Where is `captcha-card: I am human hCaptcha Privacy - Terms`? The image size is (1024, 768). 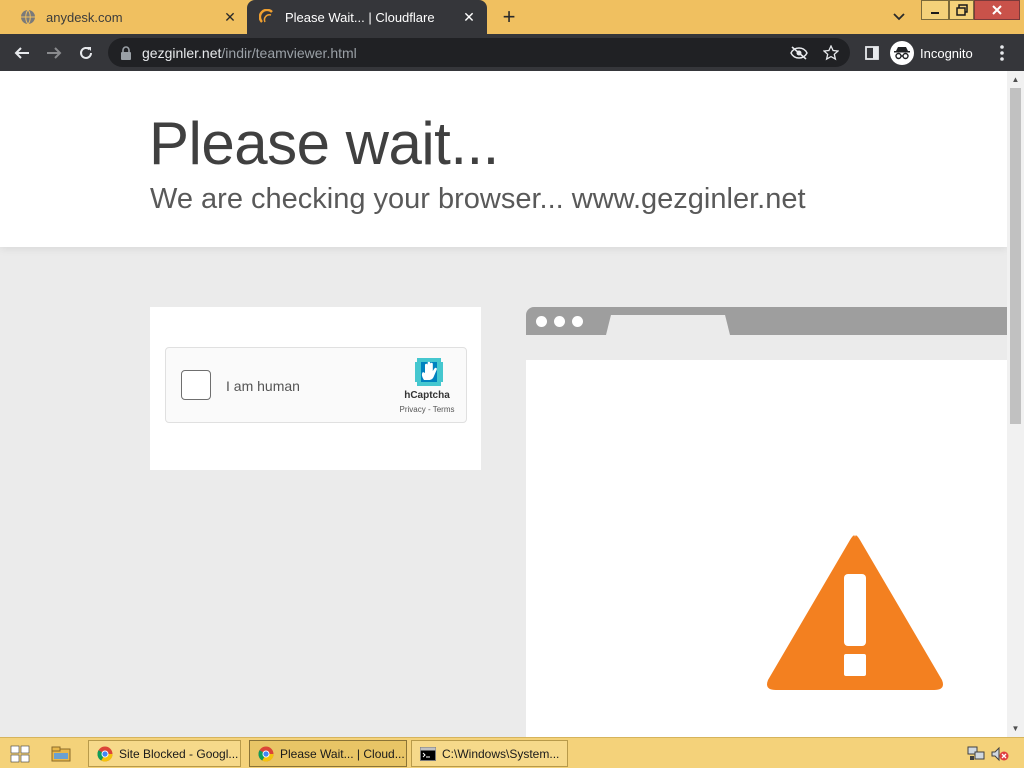
captcha-card: I am human hCaptcha Privacy - Terms is located at coordinates (315, 388).